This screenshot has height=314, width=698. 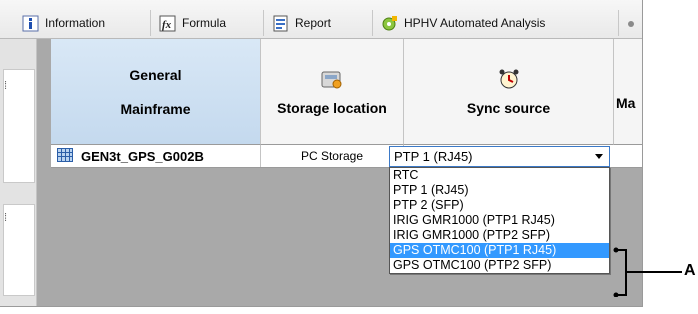 What do you see at coordinates (156, 92) in the screenshot?
I see `column-header-general: General Mainframe` at bounding box center [156, 92].